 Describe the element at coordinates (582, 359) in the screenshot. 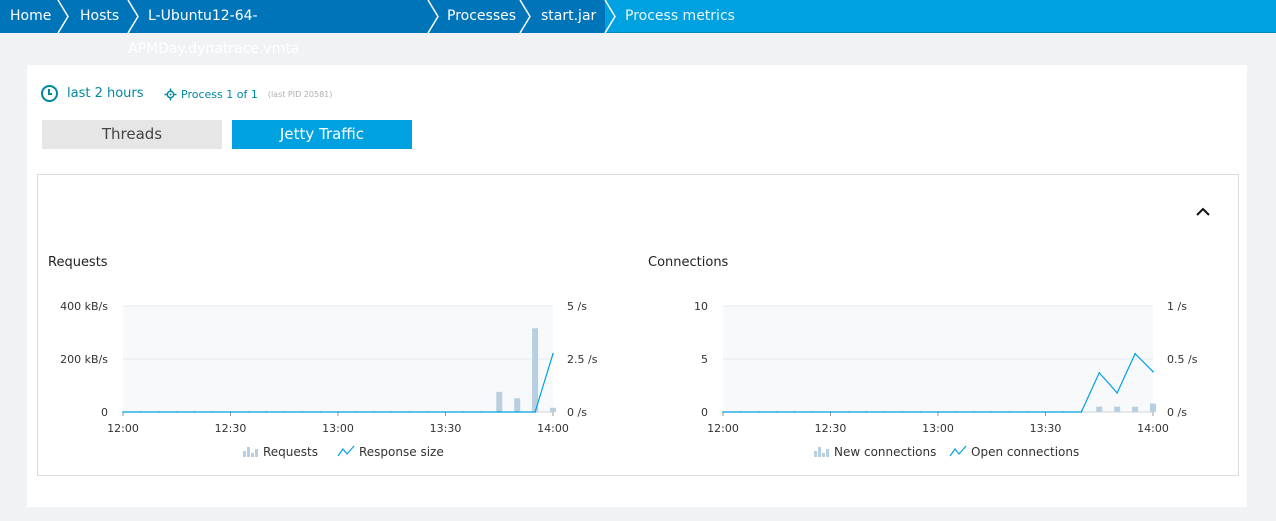

I see `y-tick-label-right: 2.5 /s` at that location.